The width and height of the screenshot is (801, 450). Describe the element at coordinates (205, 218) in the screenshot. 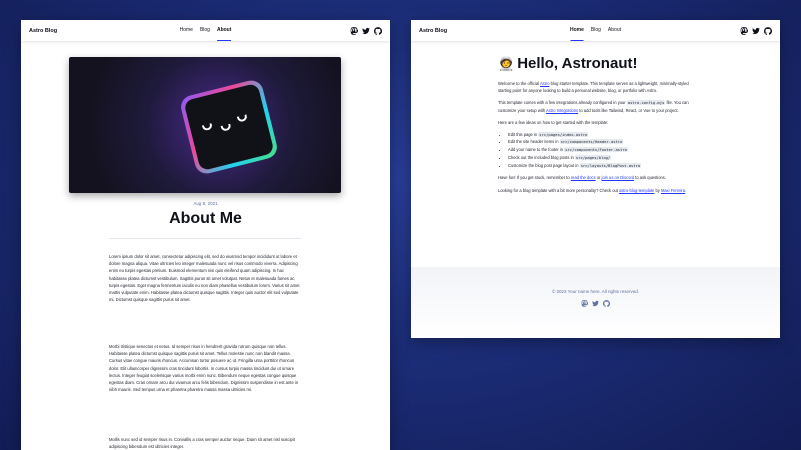

I see `page-title: About Me` at that location.